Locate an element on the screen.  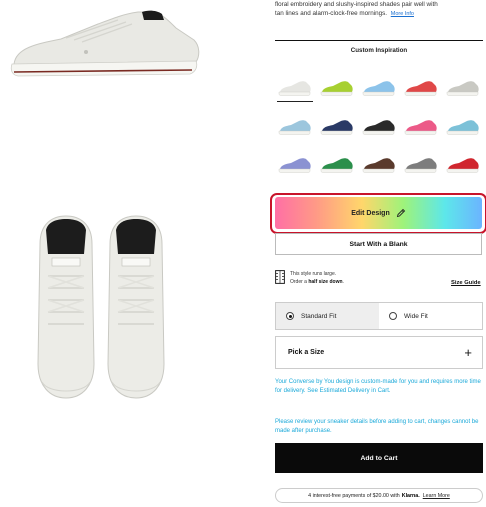
radio-unselected-icon is located at coordinates (393, 316).